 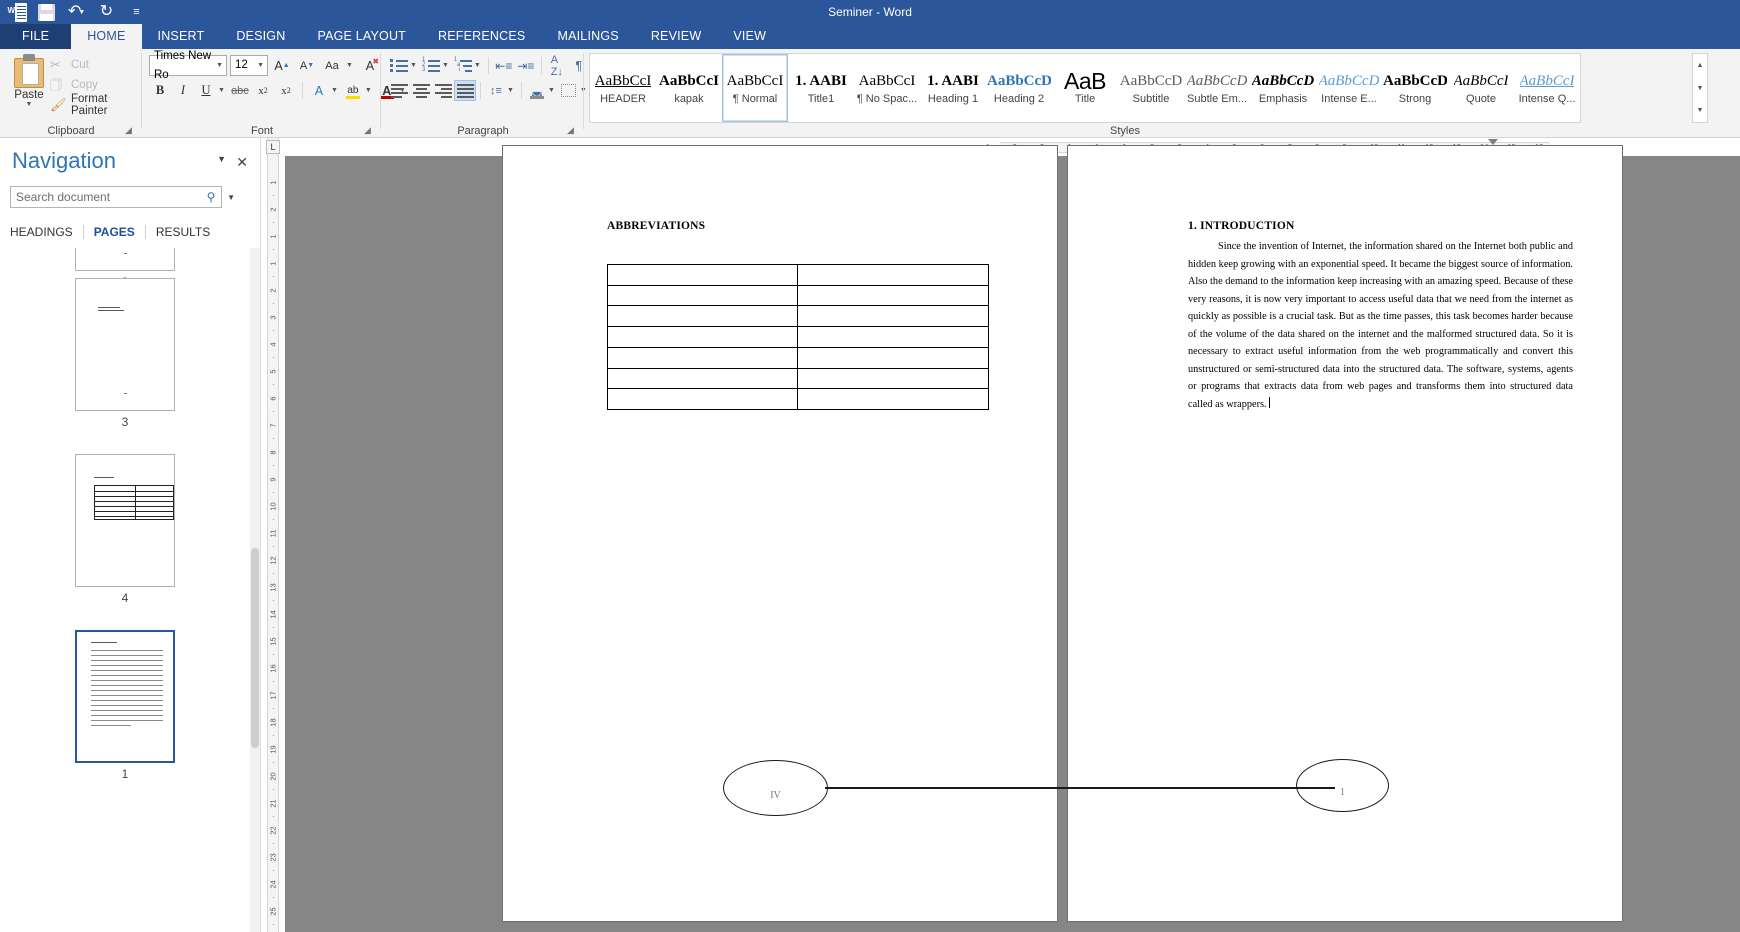 I want to click on paste-button: Paste ▼, so click(x=29, y=81).